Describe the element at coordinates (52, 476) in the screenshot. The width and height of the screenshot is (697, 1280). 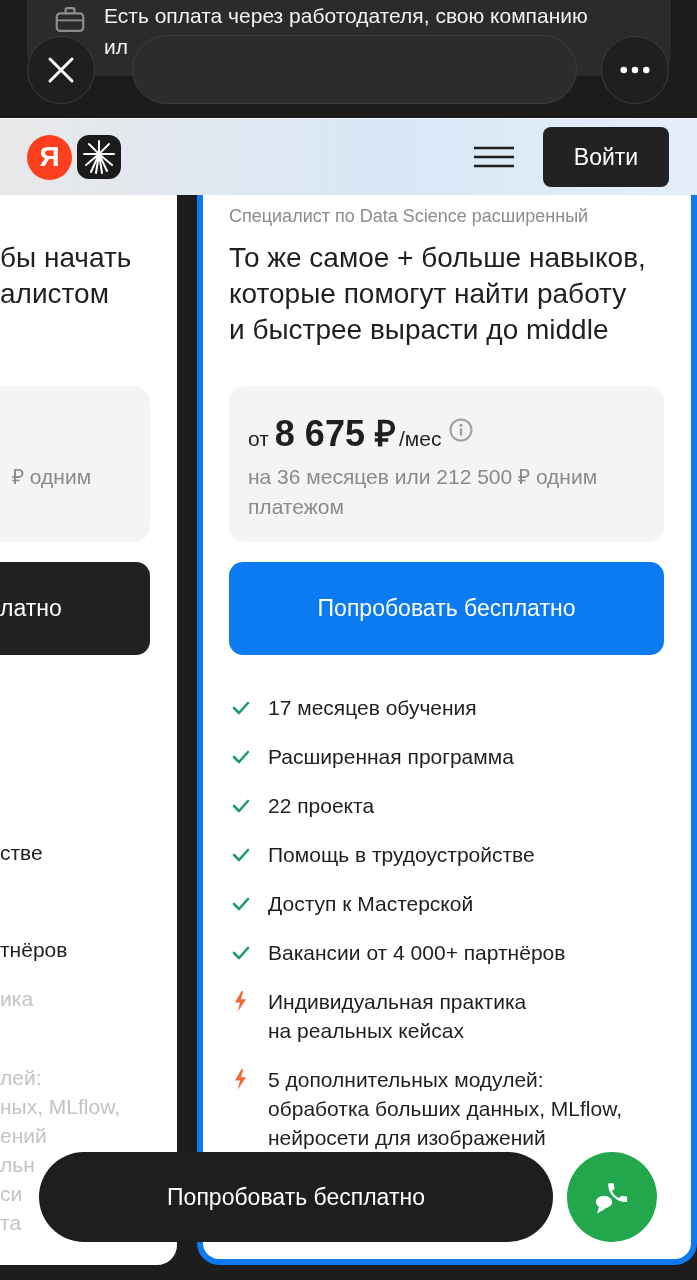
I see `price-note: ₽ одним` at that location.